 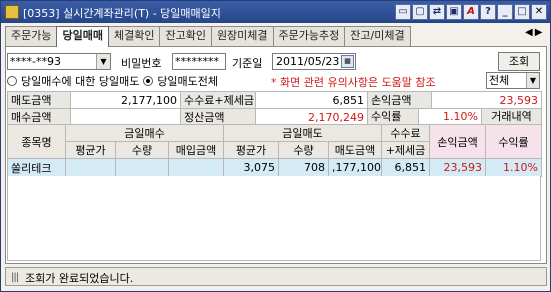 I want to click on pin-icon: ▢, so click(x=420, y=12).